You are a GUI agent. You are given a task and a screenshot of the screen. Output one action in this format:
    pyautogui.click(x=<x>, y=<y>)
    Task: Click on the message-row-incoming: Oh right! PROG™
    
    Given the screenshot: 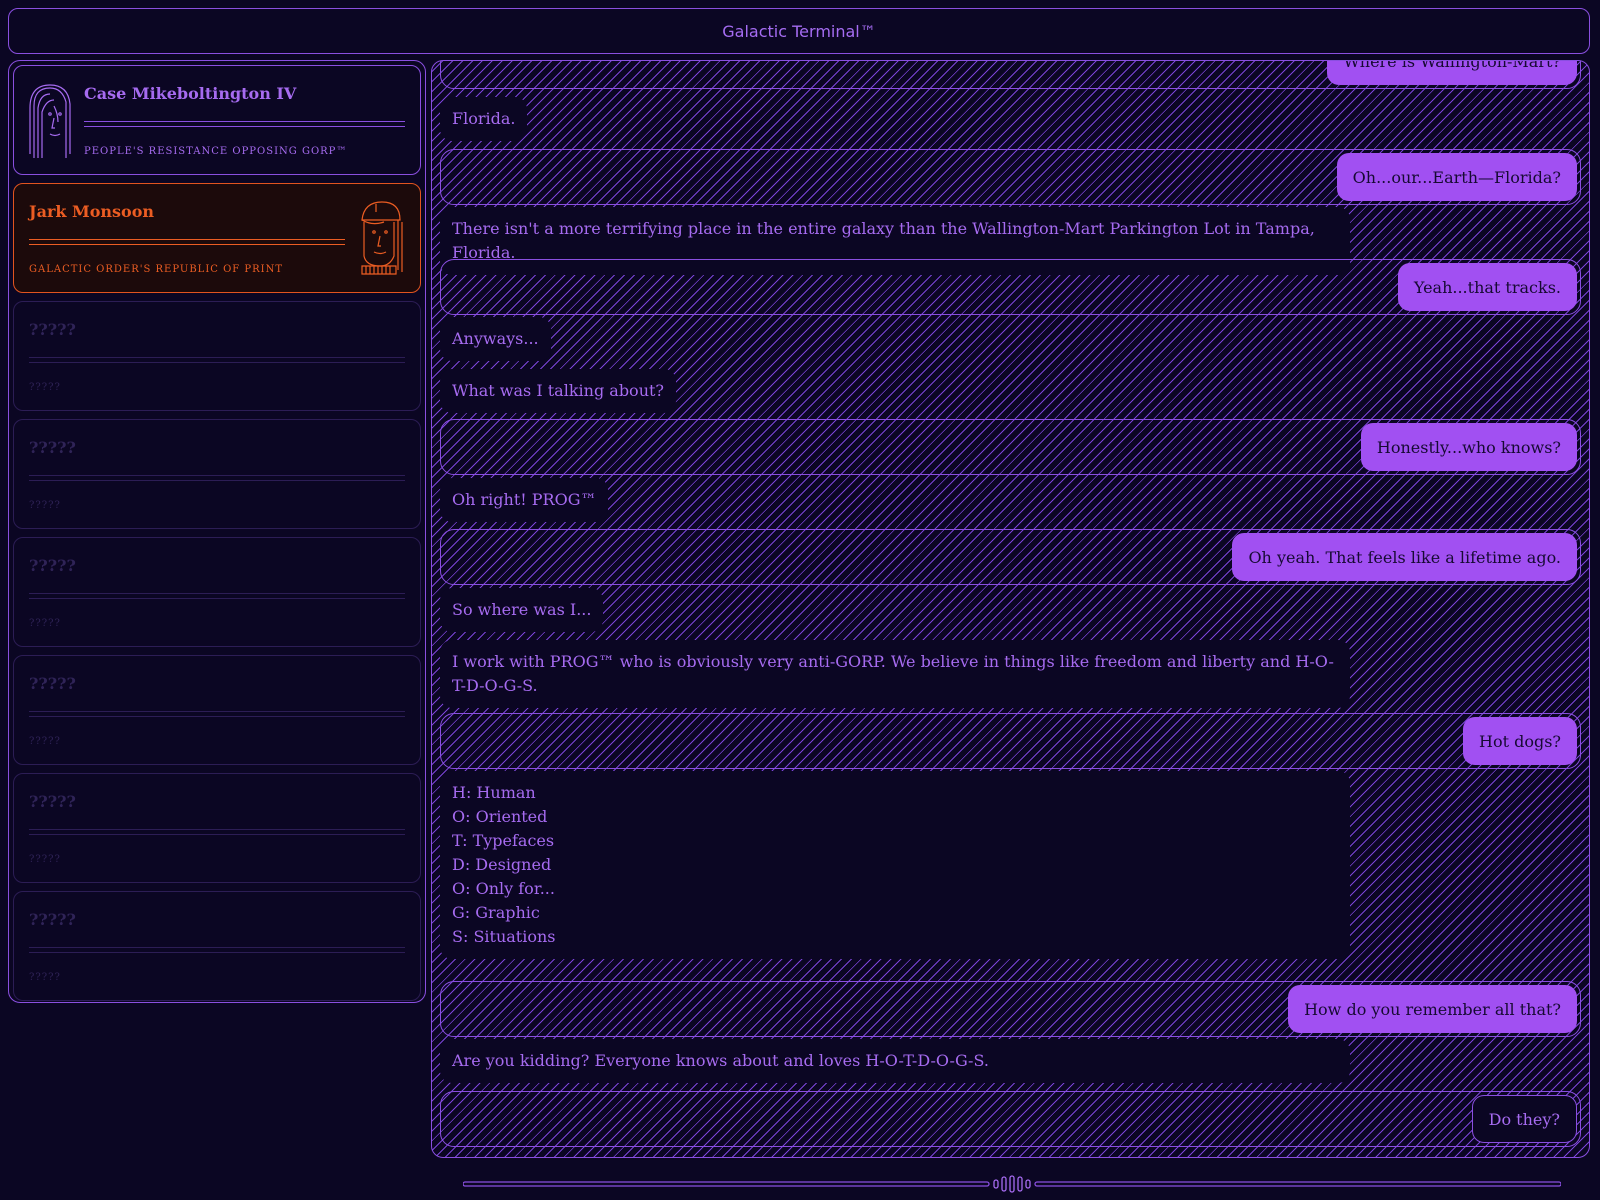 What is the action you would take?
    pyautogui.click(x=1010, y=500)
    